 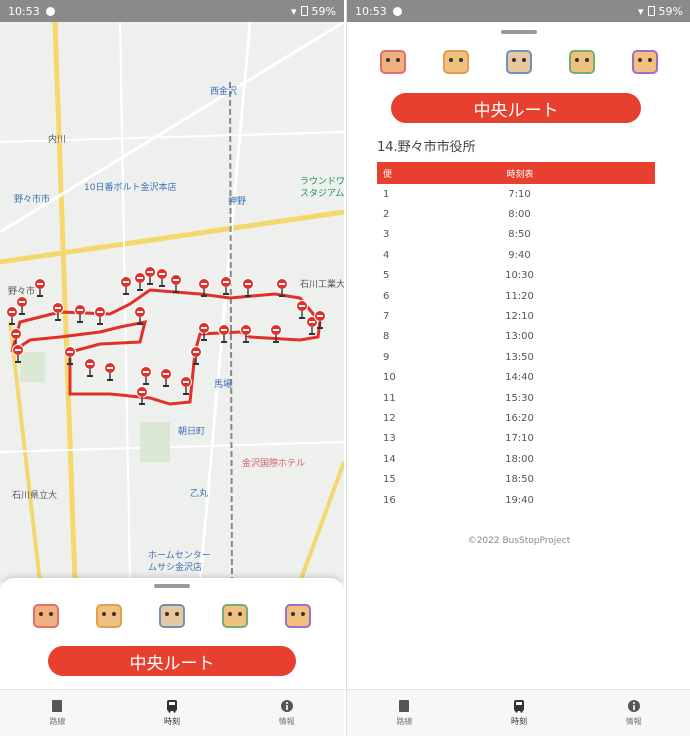 I want to click on trip-number: 13, so click(x=389, y=439).